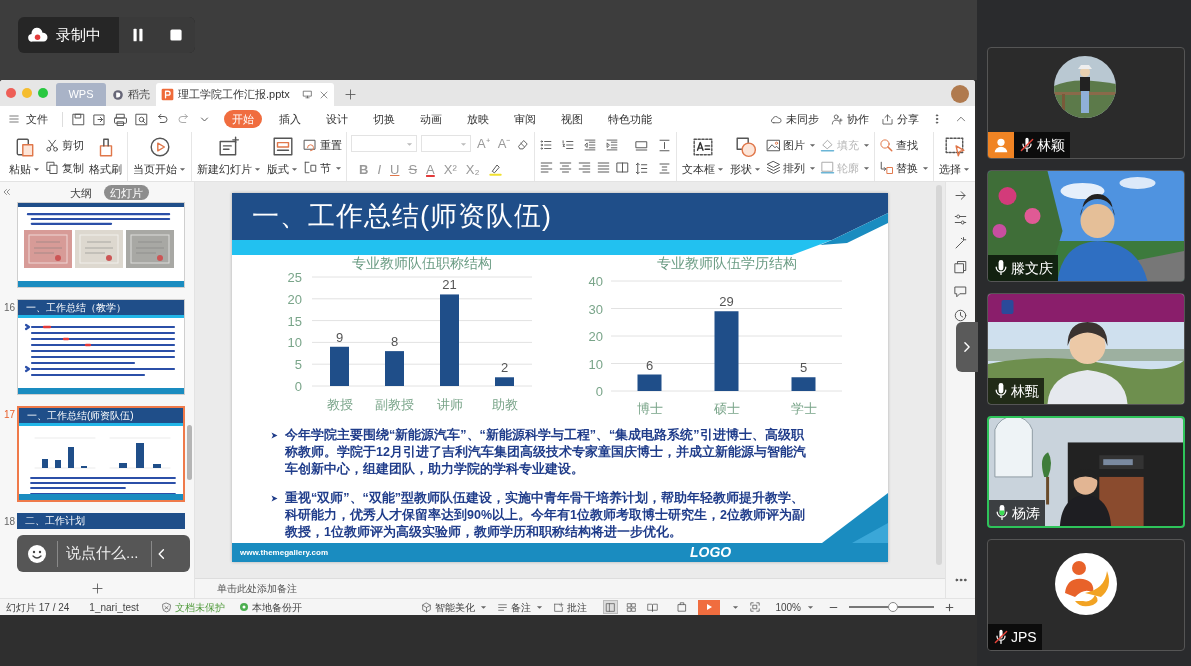 This screenshot has width=1191, height=666. Describe the element at coordinates (791, 167) in the screenshot. I see `toolbar-button: 排列` at that location.